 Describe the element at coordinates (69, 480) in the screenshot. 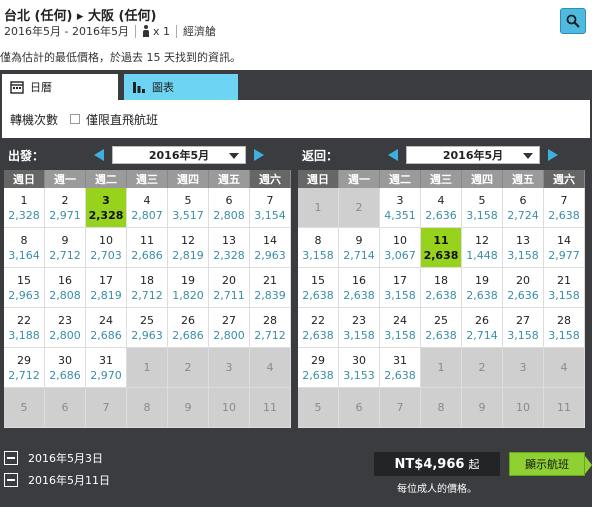

I see `return-date: 2016年5月11日` at that location.